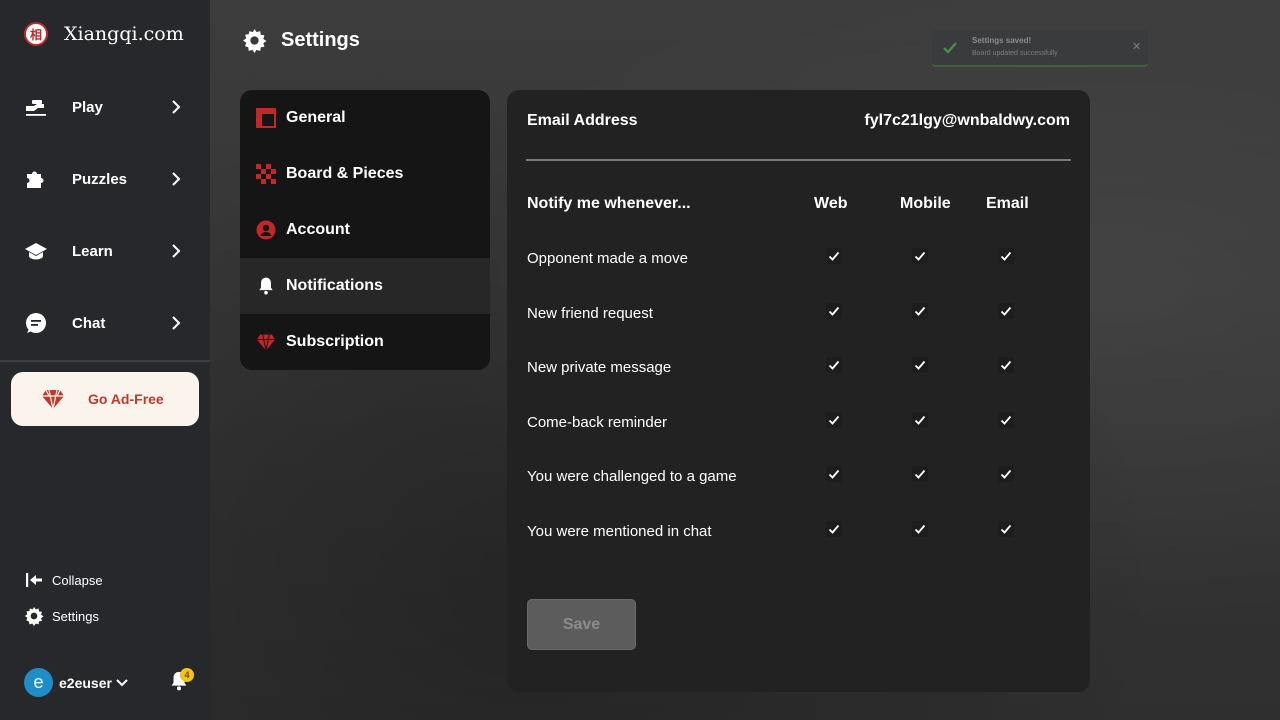 This screenshot has width=1280, height=720. What do you see at coordinates (75, 616) in the screenshot?
I see `settings-label: Settings` at bounding box center [75, 616].